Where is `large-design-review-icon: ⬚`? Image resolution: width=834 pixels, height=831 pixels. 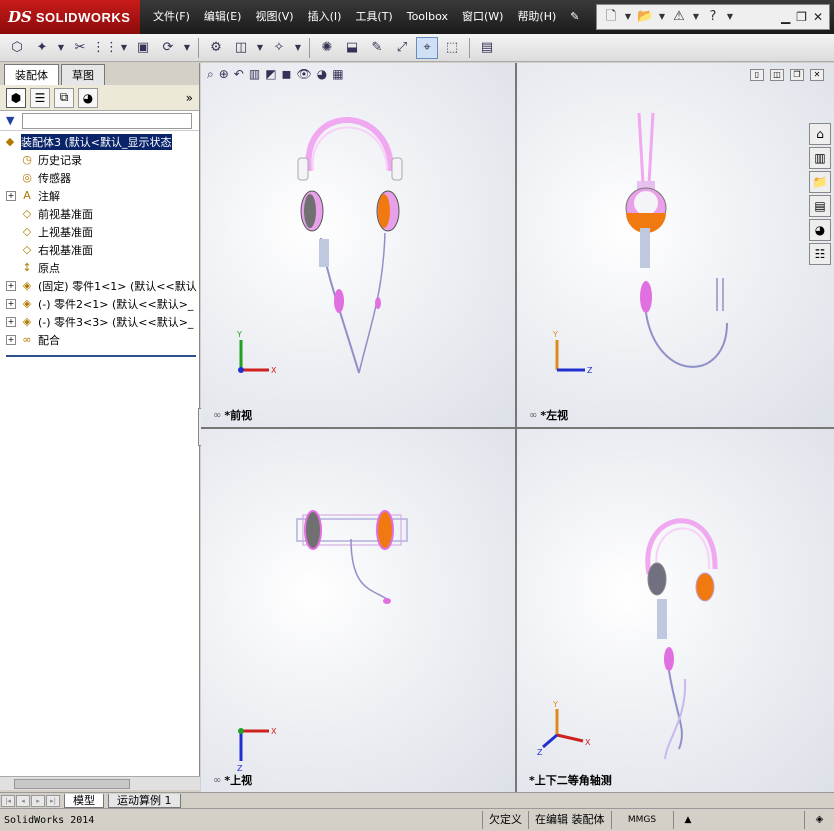
large-design-review-icon: ⬚ is located at coordinates (452, 48).